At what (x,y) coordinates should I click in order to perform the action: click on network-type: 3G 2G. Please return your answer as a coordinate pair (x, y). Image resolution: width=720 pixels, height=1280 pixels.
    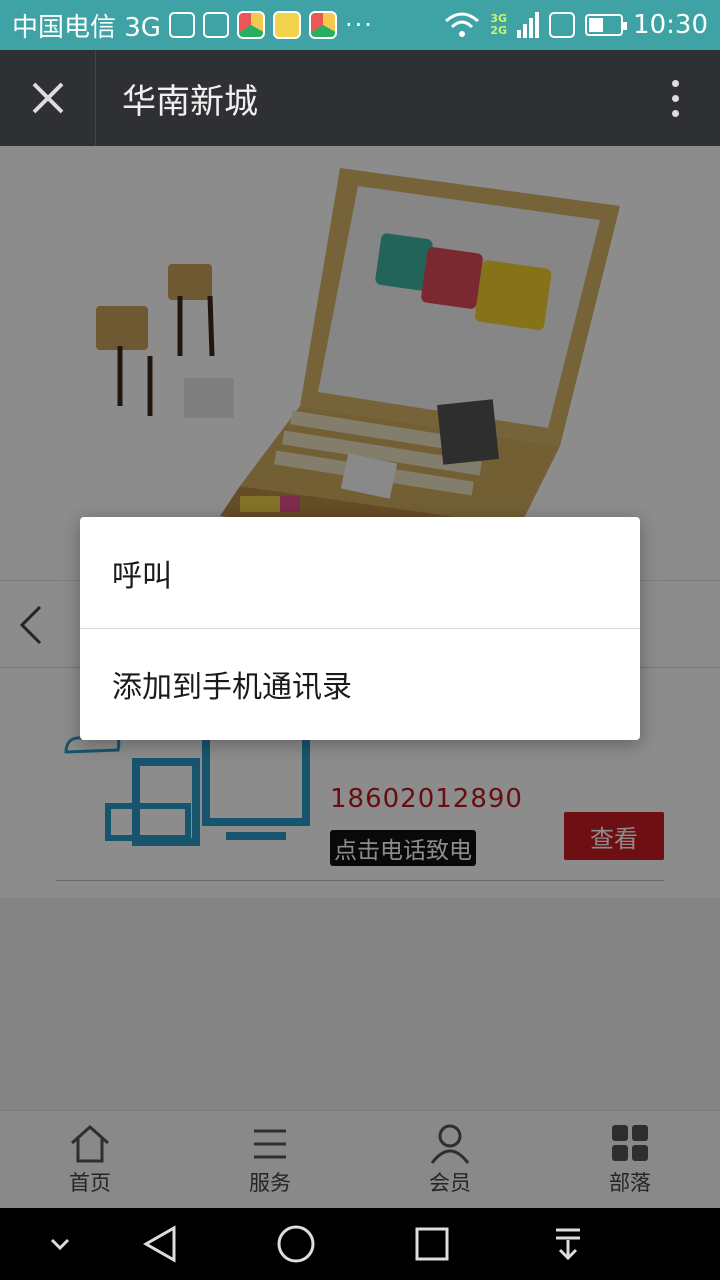
    Looking at the image, I should click on (498, 25).